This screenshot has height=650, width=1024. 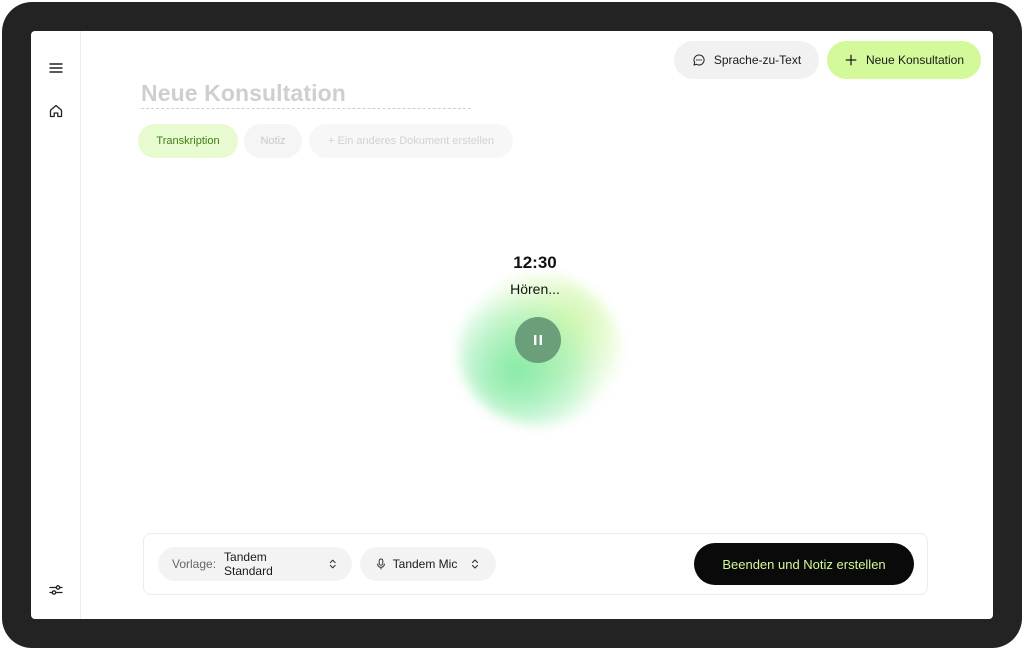 I want to click on microphone-icon, so click(x=380, y=564).